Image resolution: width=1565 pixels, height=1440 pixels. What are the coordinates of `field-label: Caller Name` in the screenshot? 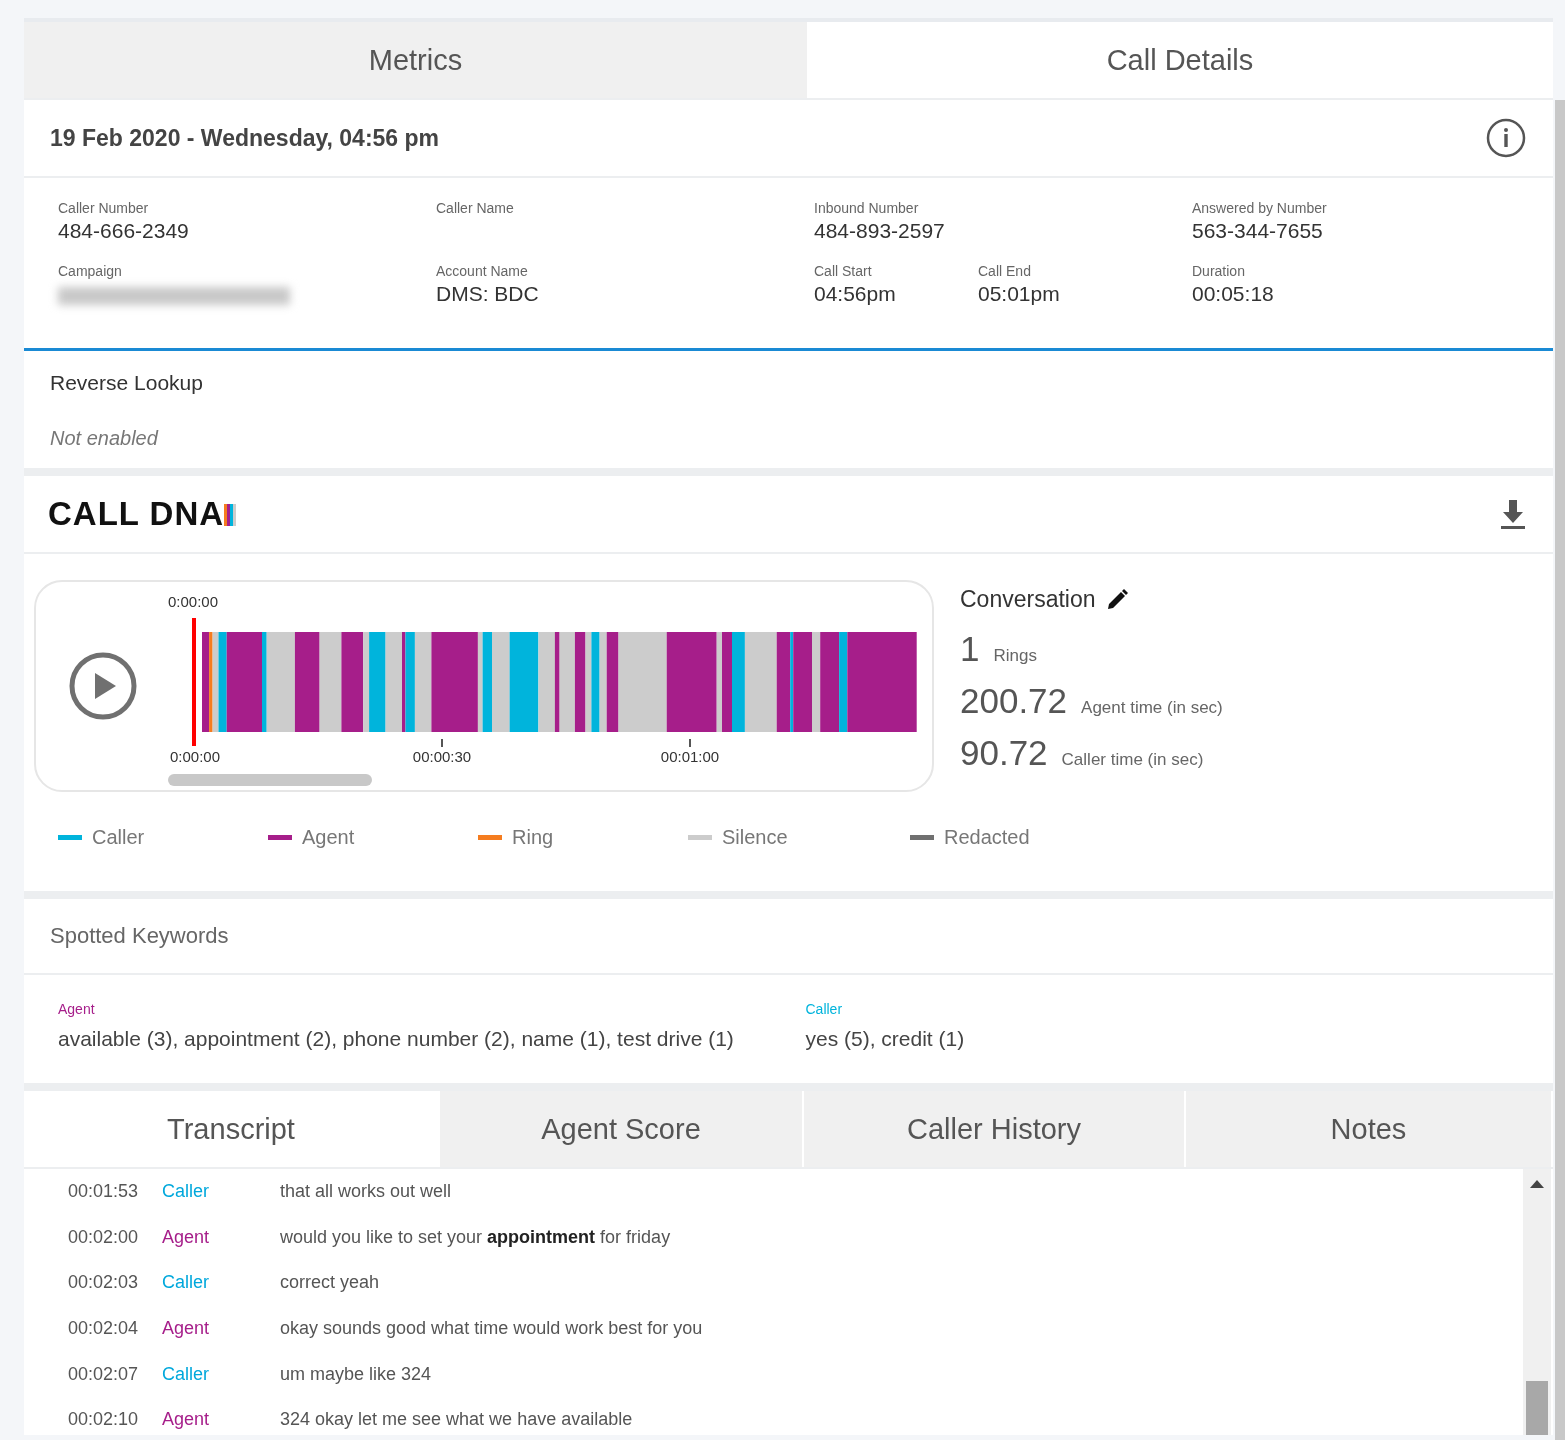 It's located at (475, 209).